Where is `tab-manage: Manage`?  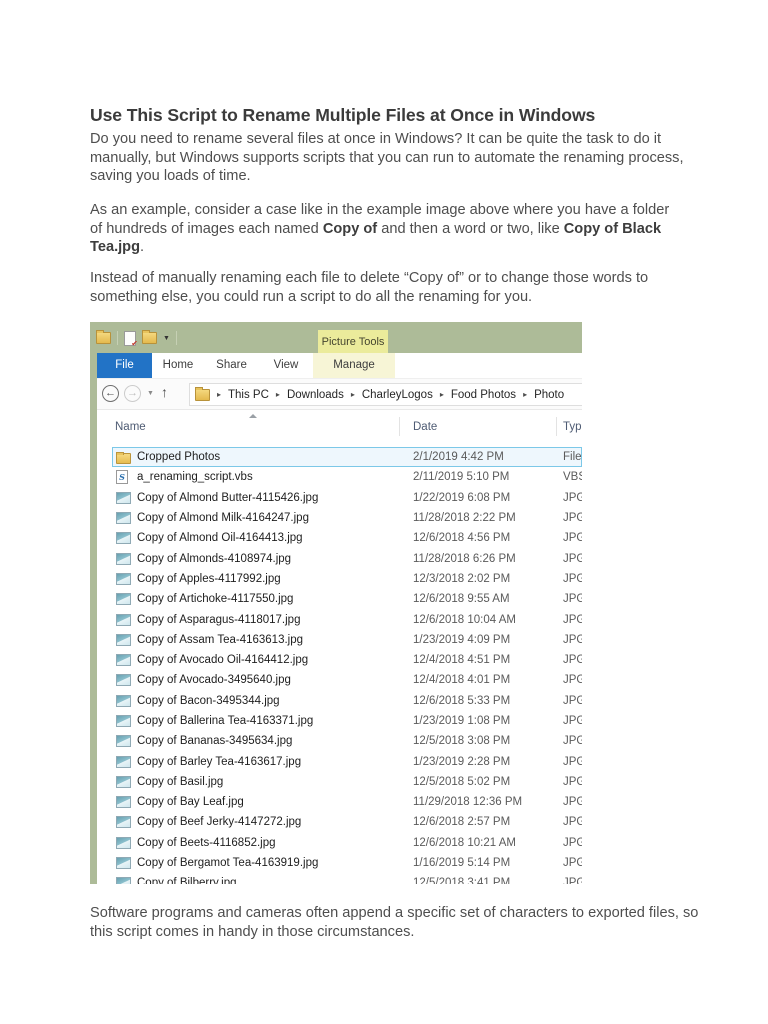
tab-manage: Manage is located at coordinates (354, 365).